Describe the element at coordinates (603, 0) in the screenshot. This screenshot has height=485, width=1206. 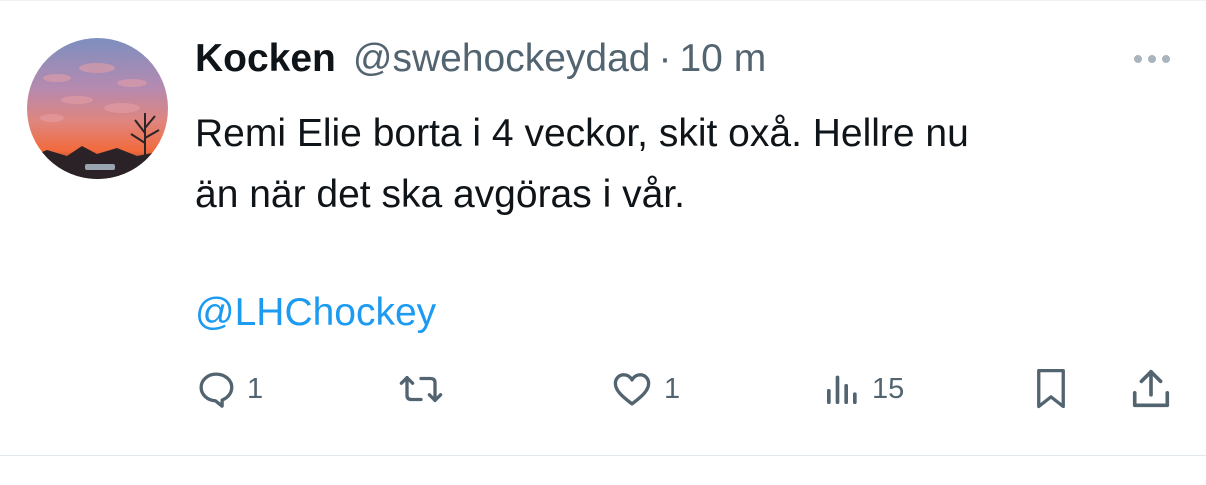
I see `top-divider` at that location.